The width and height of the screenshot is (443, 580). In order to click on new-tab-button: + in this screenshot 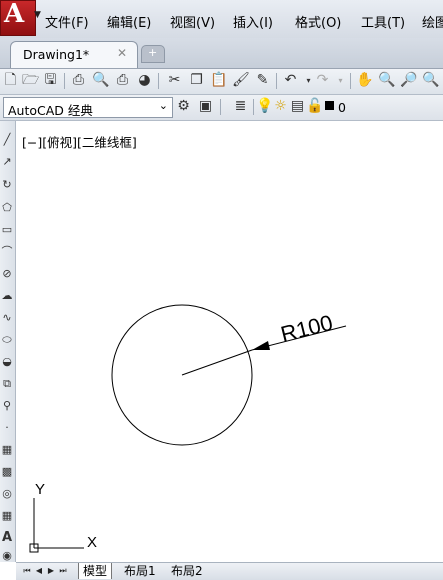, I will do `click(153, 54)`.